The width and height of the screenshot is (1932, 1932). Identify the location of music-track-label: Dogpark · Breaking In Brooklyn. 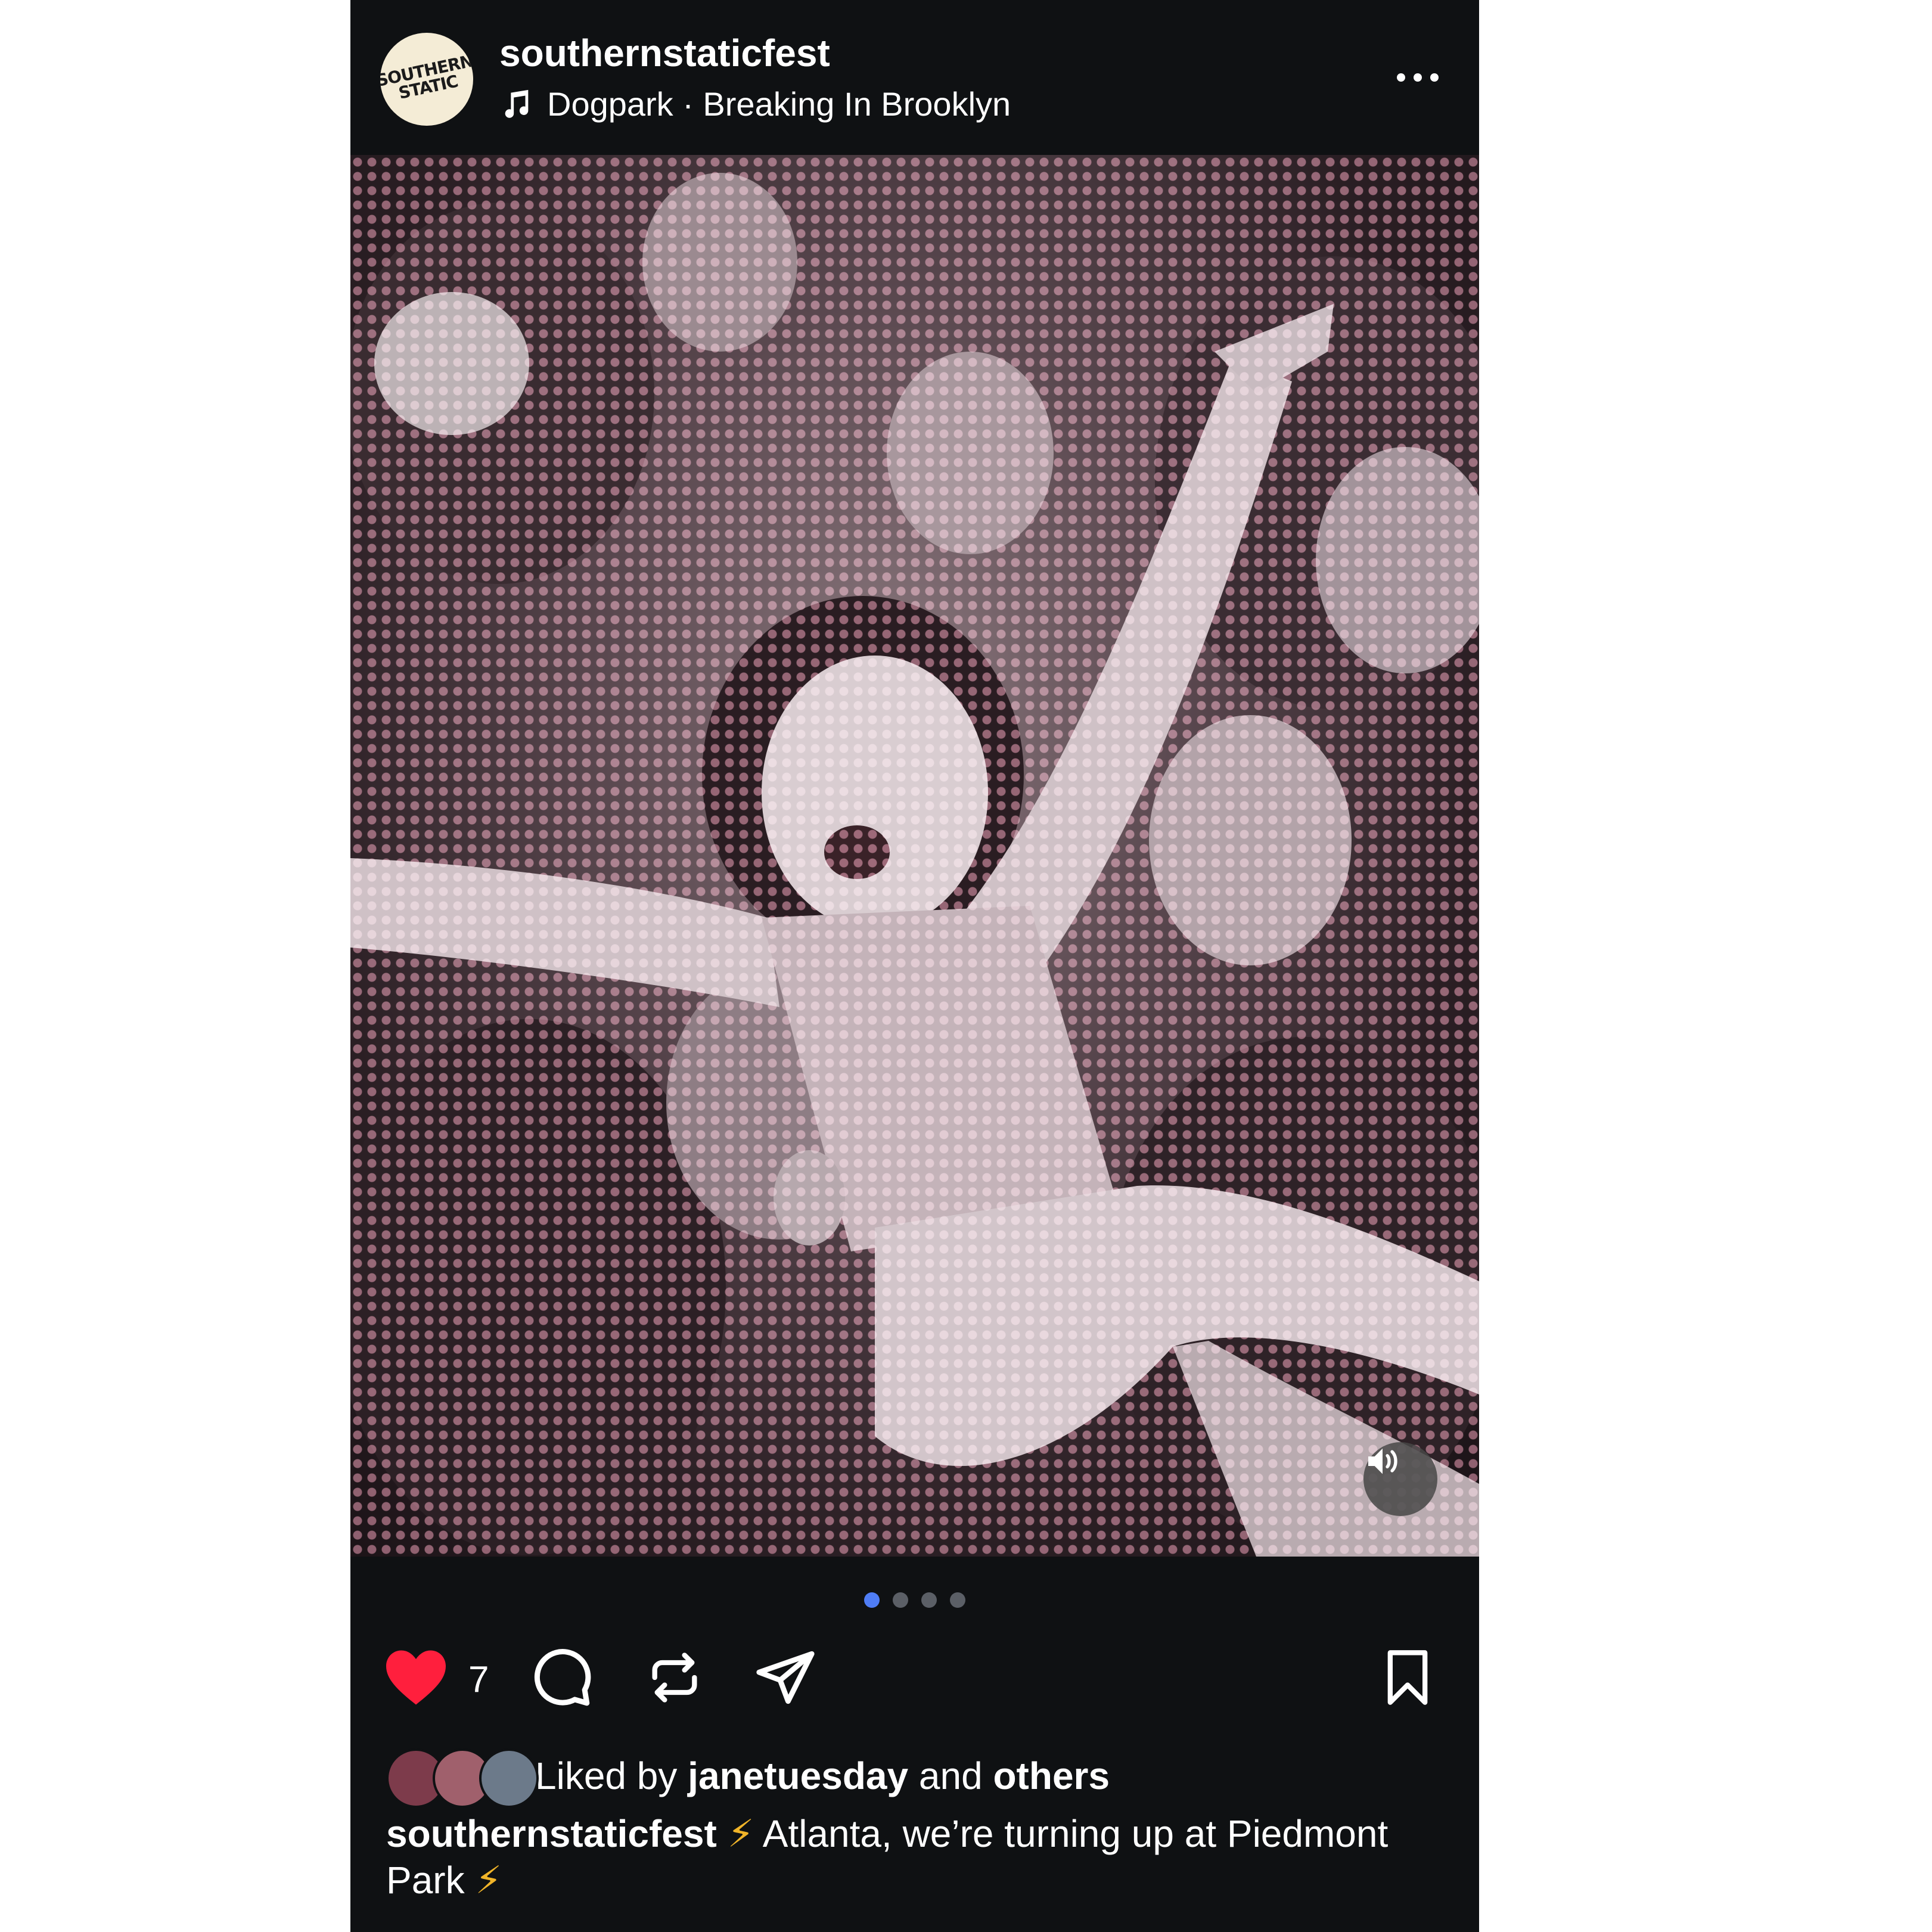
(779, 104).